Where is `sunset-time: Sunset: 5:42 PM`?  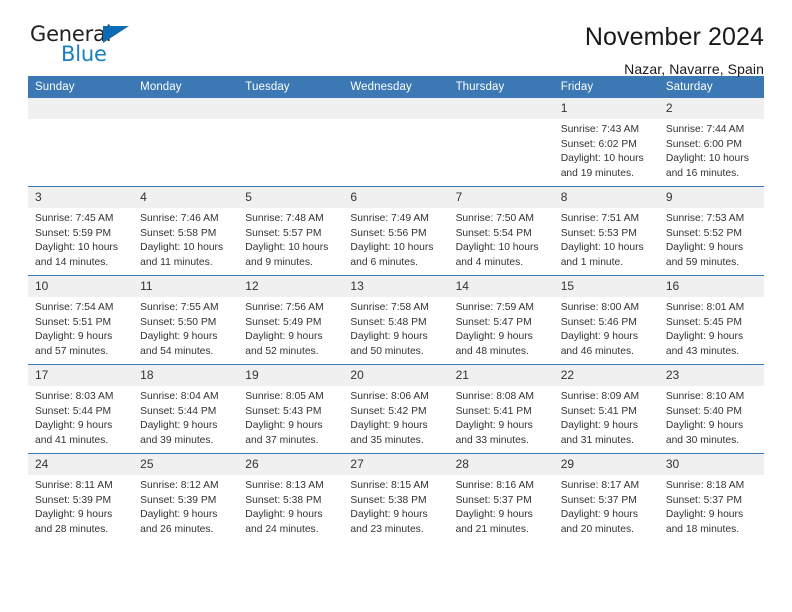 sunset-time: Sunset: 5:42 PM is located at coordinates (388, 411).